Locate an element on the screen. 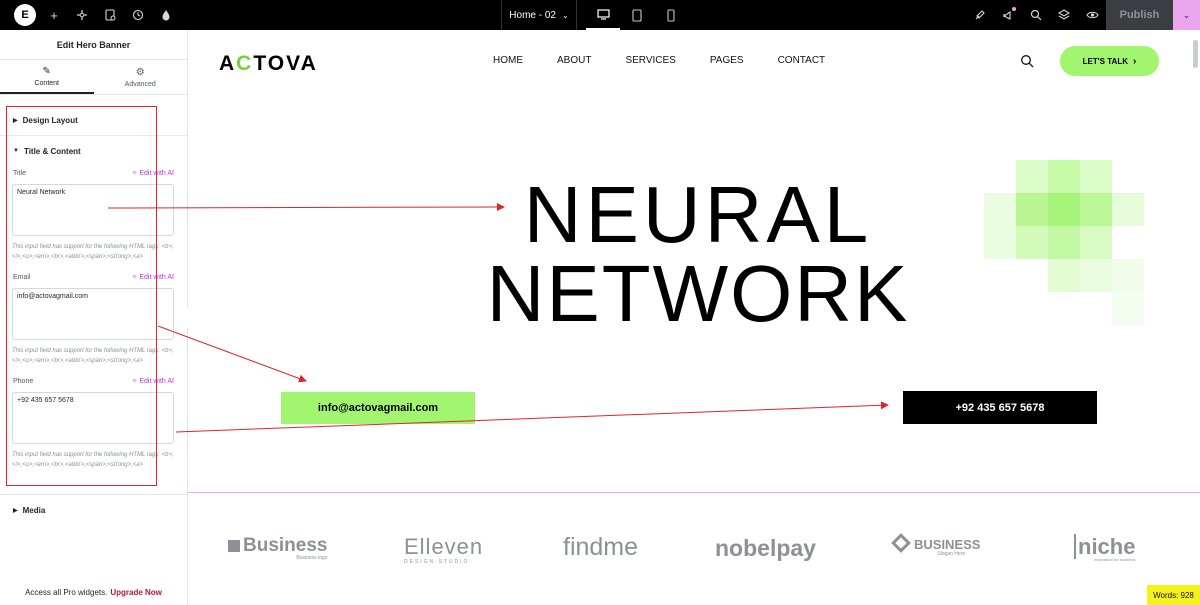 The image size is (1200, 605). panel-tabs: ✎ Content ⚙ Advanced is located at coordinates (93, 77).